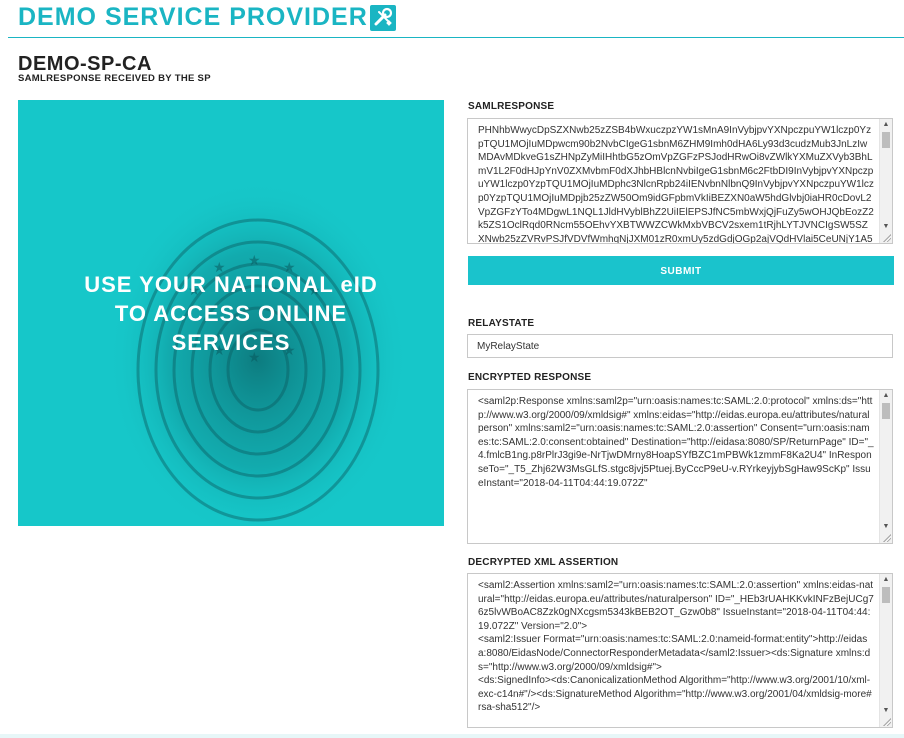 The width and height of the screenshot is (904, 738). I want to click on hero-line: TO ACCESS ONLINE, so click(231, 313).